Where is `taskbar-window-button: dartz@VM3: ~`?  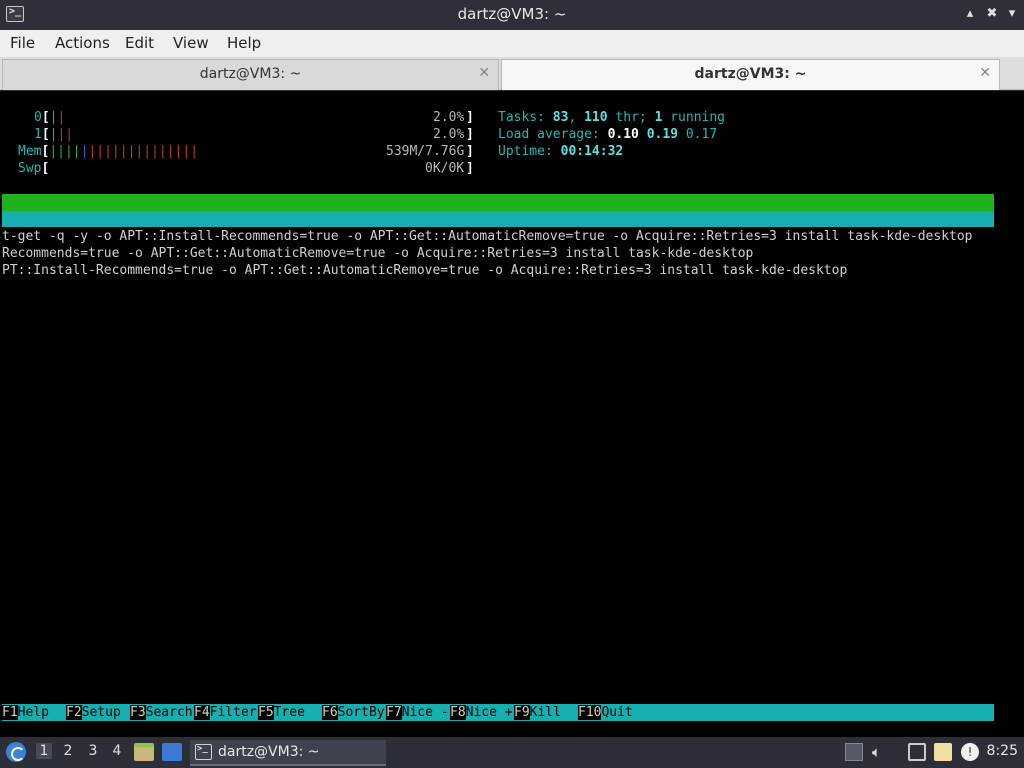
taskbar-window-button: dartz@VM3: ~ is located at coordinates (288, 753).